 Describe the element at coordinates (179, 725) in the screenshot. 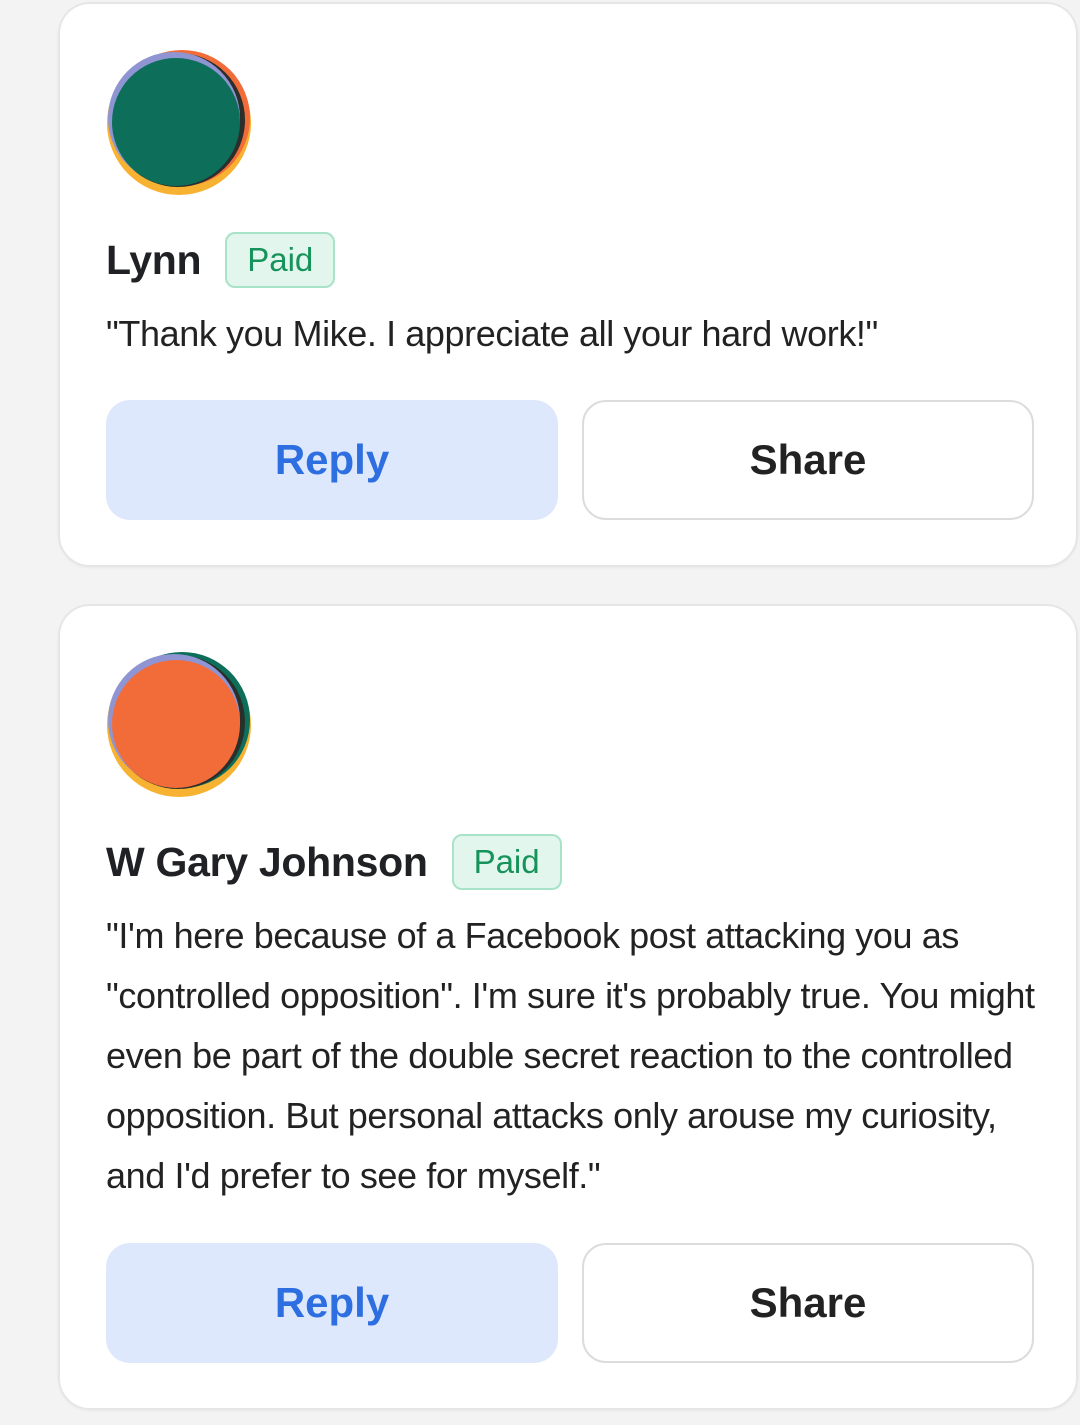

I see `avatar-orange-orb-icon` at that location.